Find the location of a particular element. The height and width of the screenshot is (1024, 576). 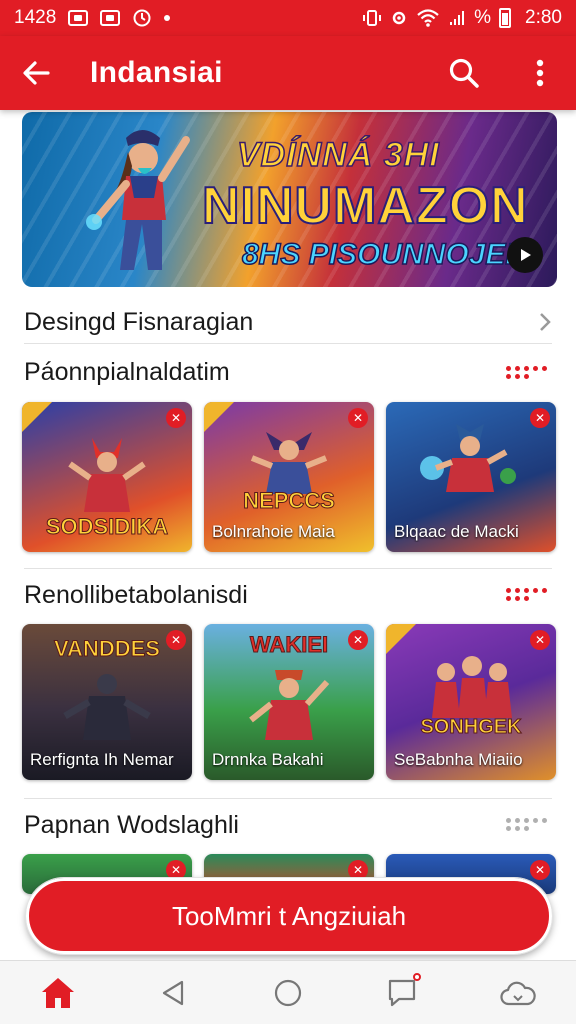

play-icon is located at coordinates (526, 255).